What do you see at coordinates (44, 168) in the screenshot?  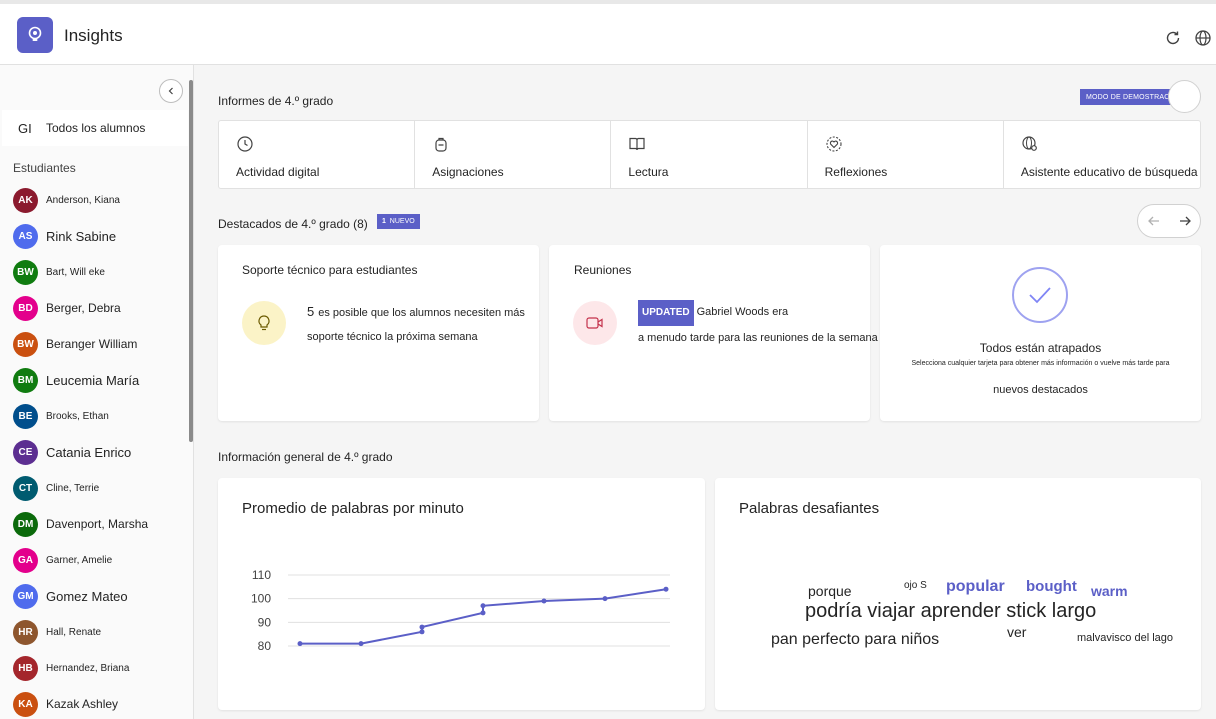 I see `students-heading: Estudiantes` at bounding box center [44, 168].